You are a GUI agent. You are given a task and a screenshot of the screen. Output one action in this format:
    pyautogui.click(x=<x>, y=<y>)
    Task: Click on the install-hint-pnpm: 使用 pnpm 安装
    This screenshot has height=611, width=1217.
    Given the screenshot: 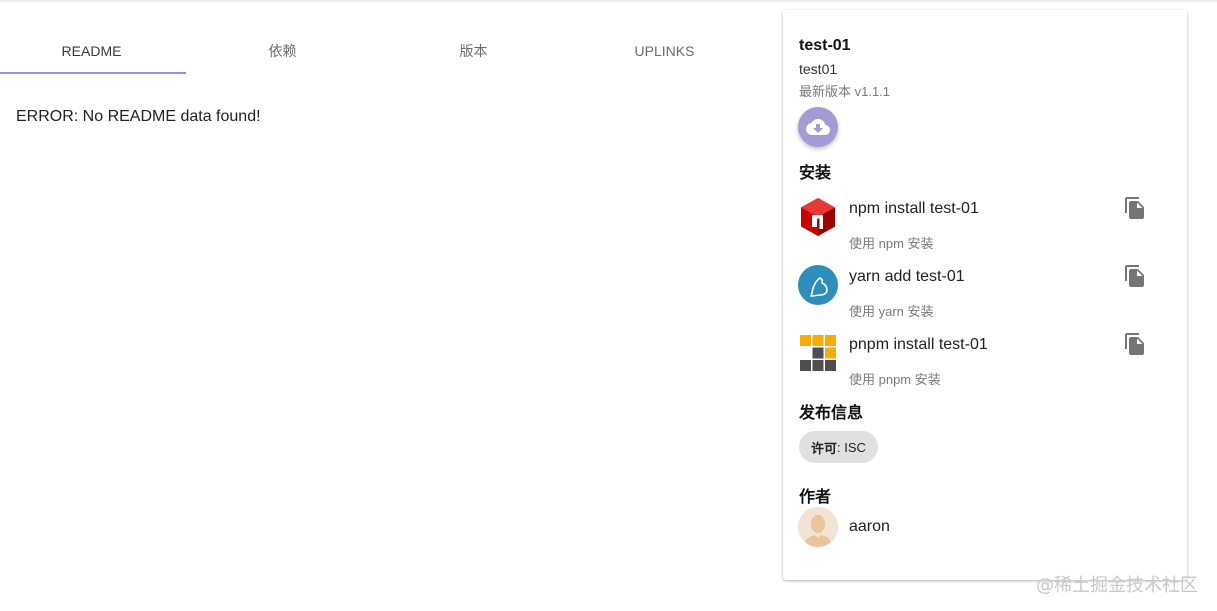 What is the action you would take?
    pyautogui.click(x=895, y=379)
    